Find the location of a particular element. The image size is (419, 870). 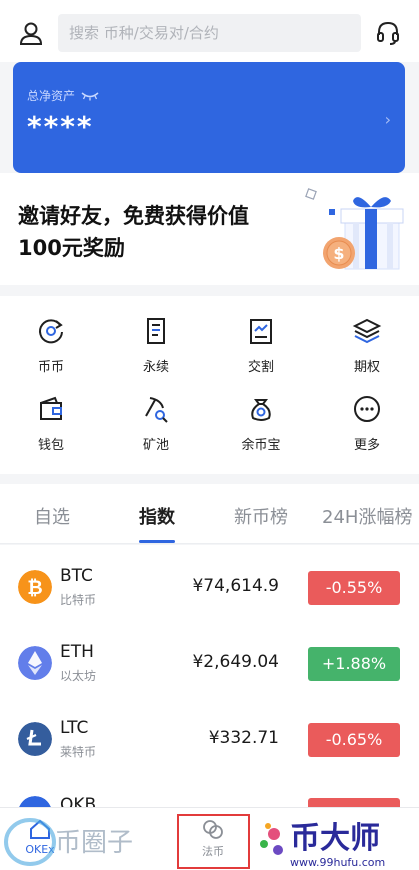

table-row: ₿ BTC 比特币 ¥74,614.9 -0.55% is located at coordinates (209, 587).